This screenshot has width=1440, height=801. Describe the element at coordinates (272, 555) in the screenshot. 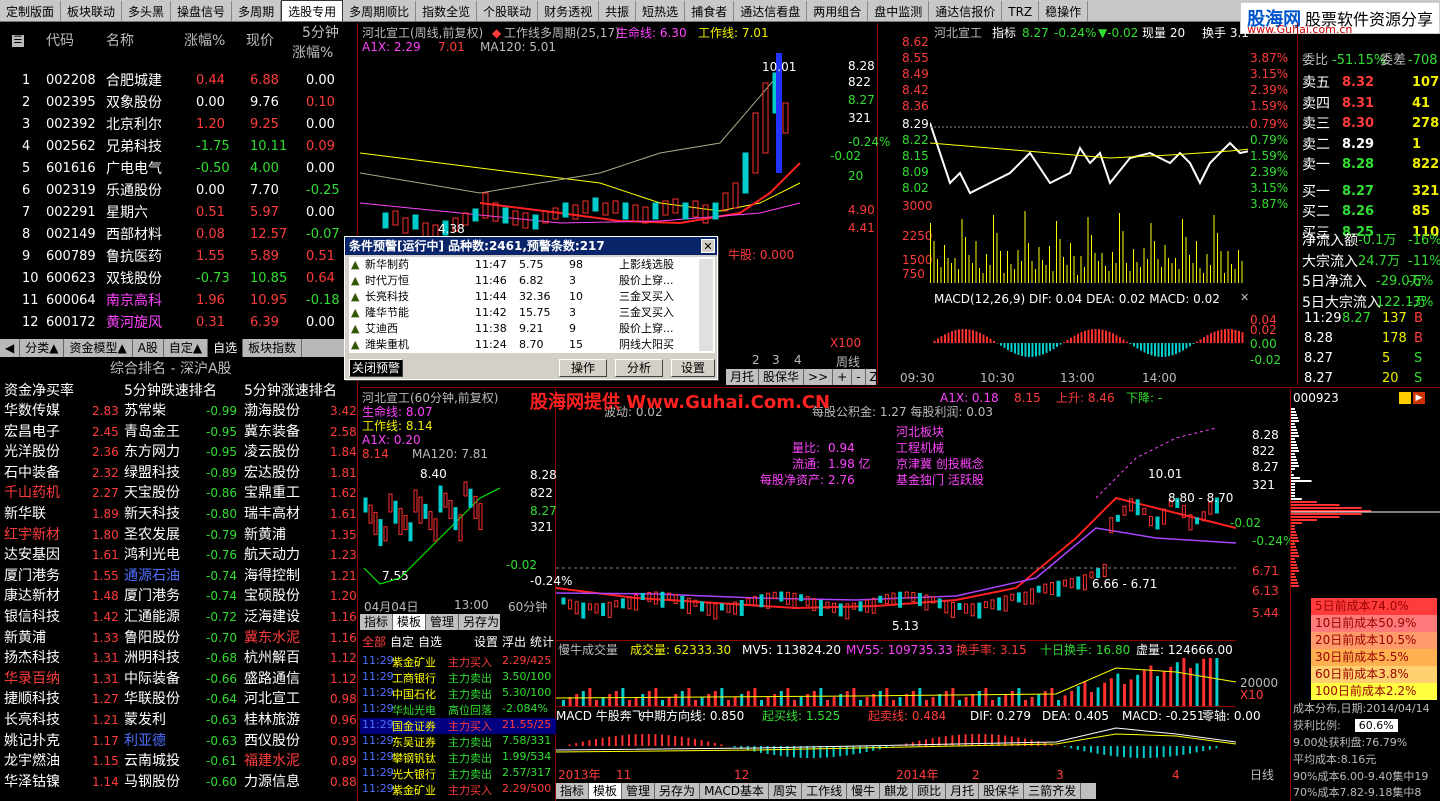

I see `ranking-name: 航天动力` at that location.